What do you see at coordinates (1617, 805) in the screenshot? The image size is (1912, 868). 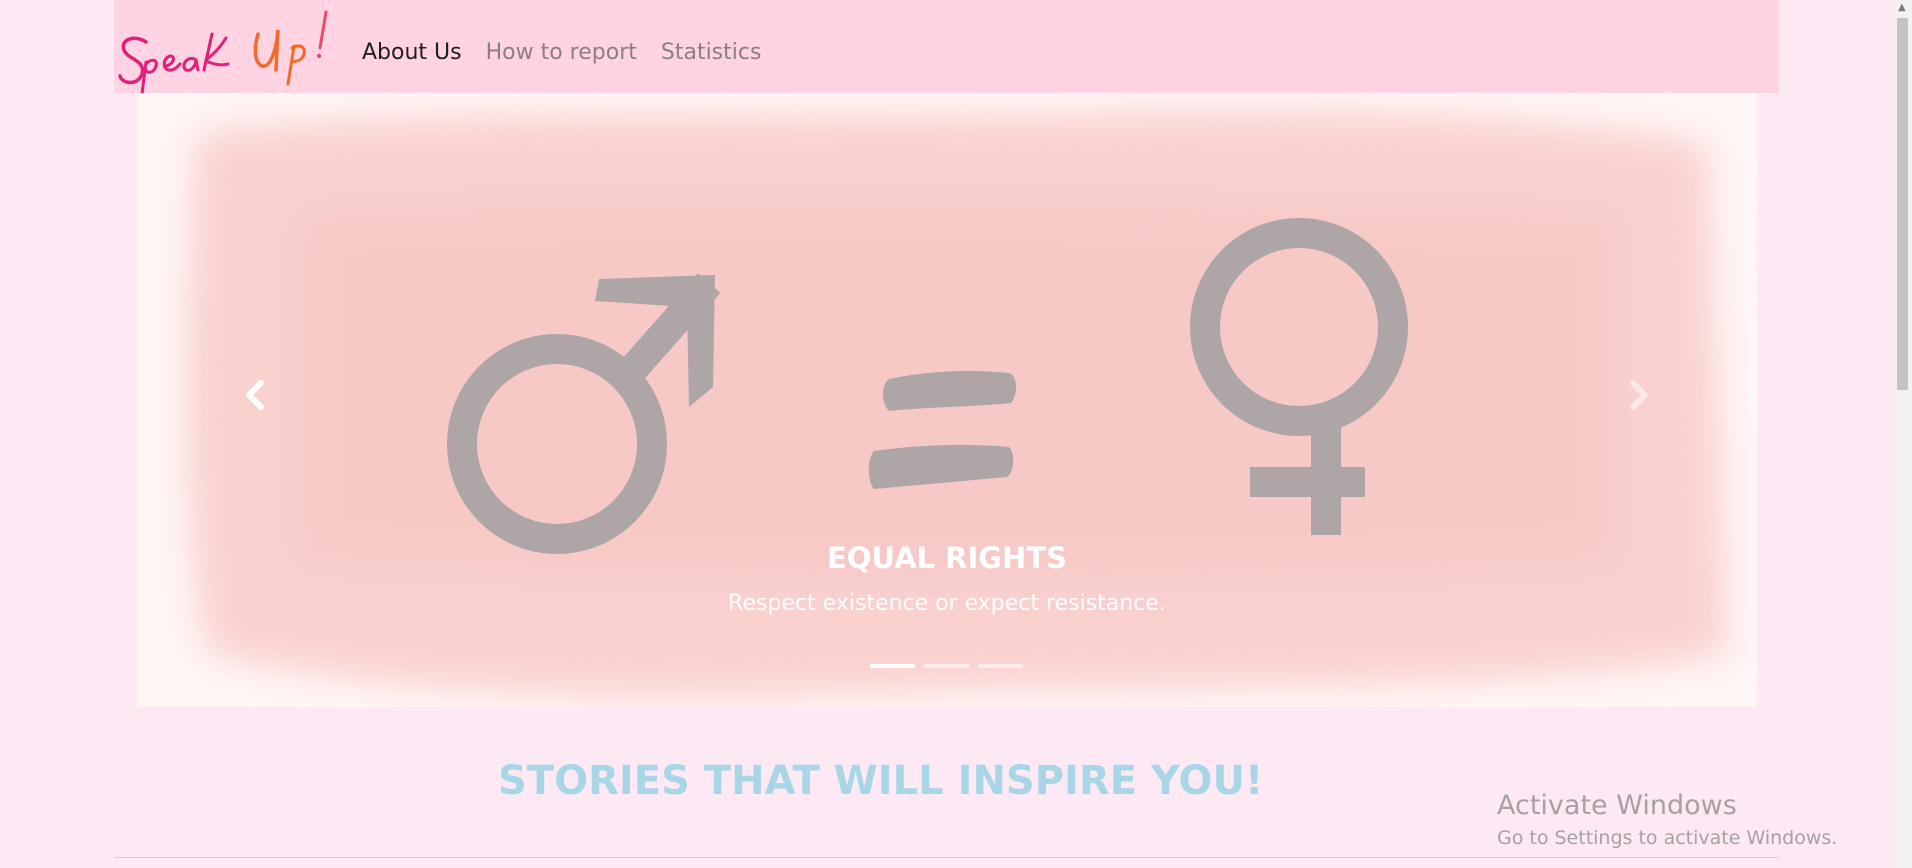 I see `watermark-title: Activate Windows` at bounding box center [1617, 805].